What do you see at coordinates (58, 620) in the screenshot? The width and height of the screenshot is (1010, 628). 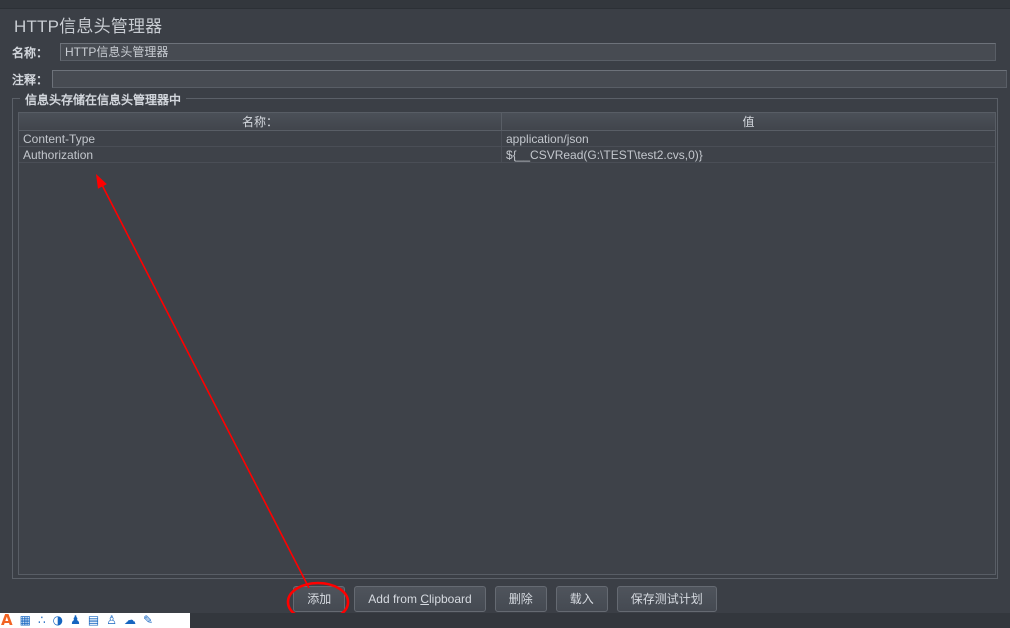 I see `clock-icon: ◑` at bounding box center [58, 620].